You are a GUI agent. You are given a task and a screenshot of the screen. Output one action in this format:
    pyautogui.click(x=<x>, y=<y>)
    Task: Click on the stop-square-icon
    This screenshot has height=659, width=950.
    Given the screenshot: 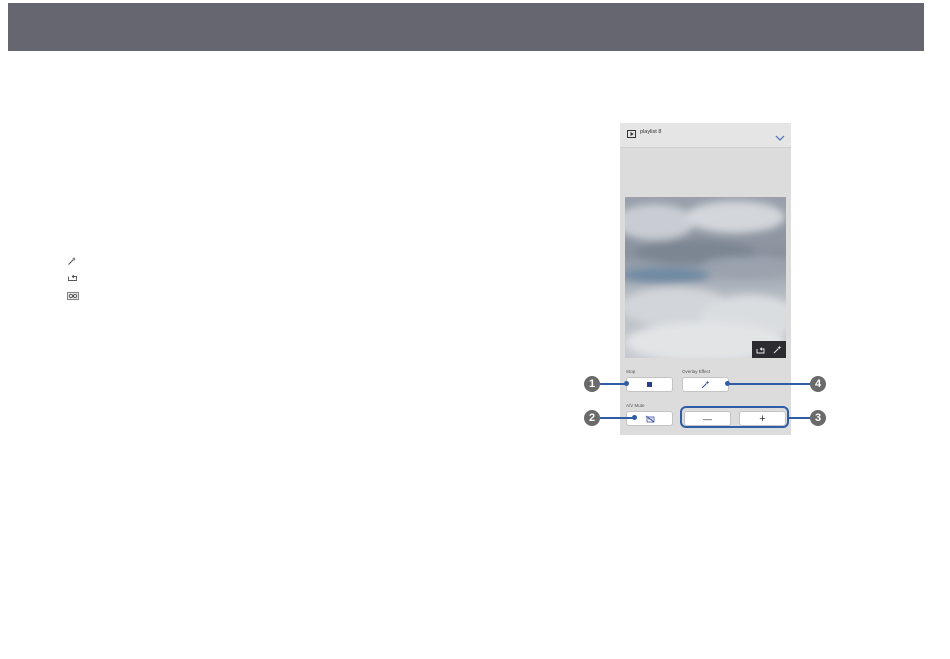 What is the action you would take?
    pyautogui.click(x=649, y=384)
    